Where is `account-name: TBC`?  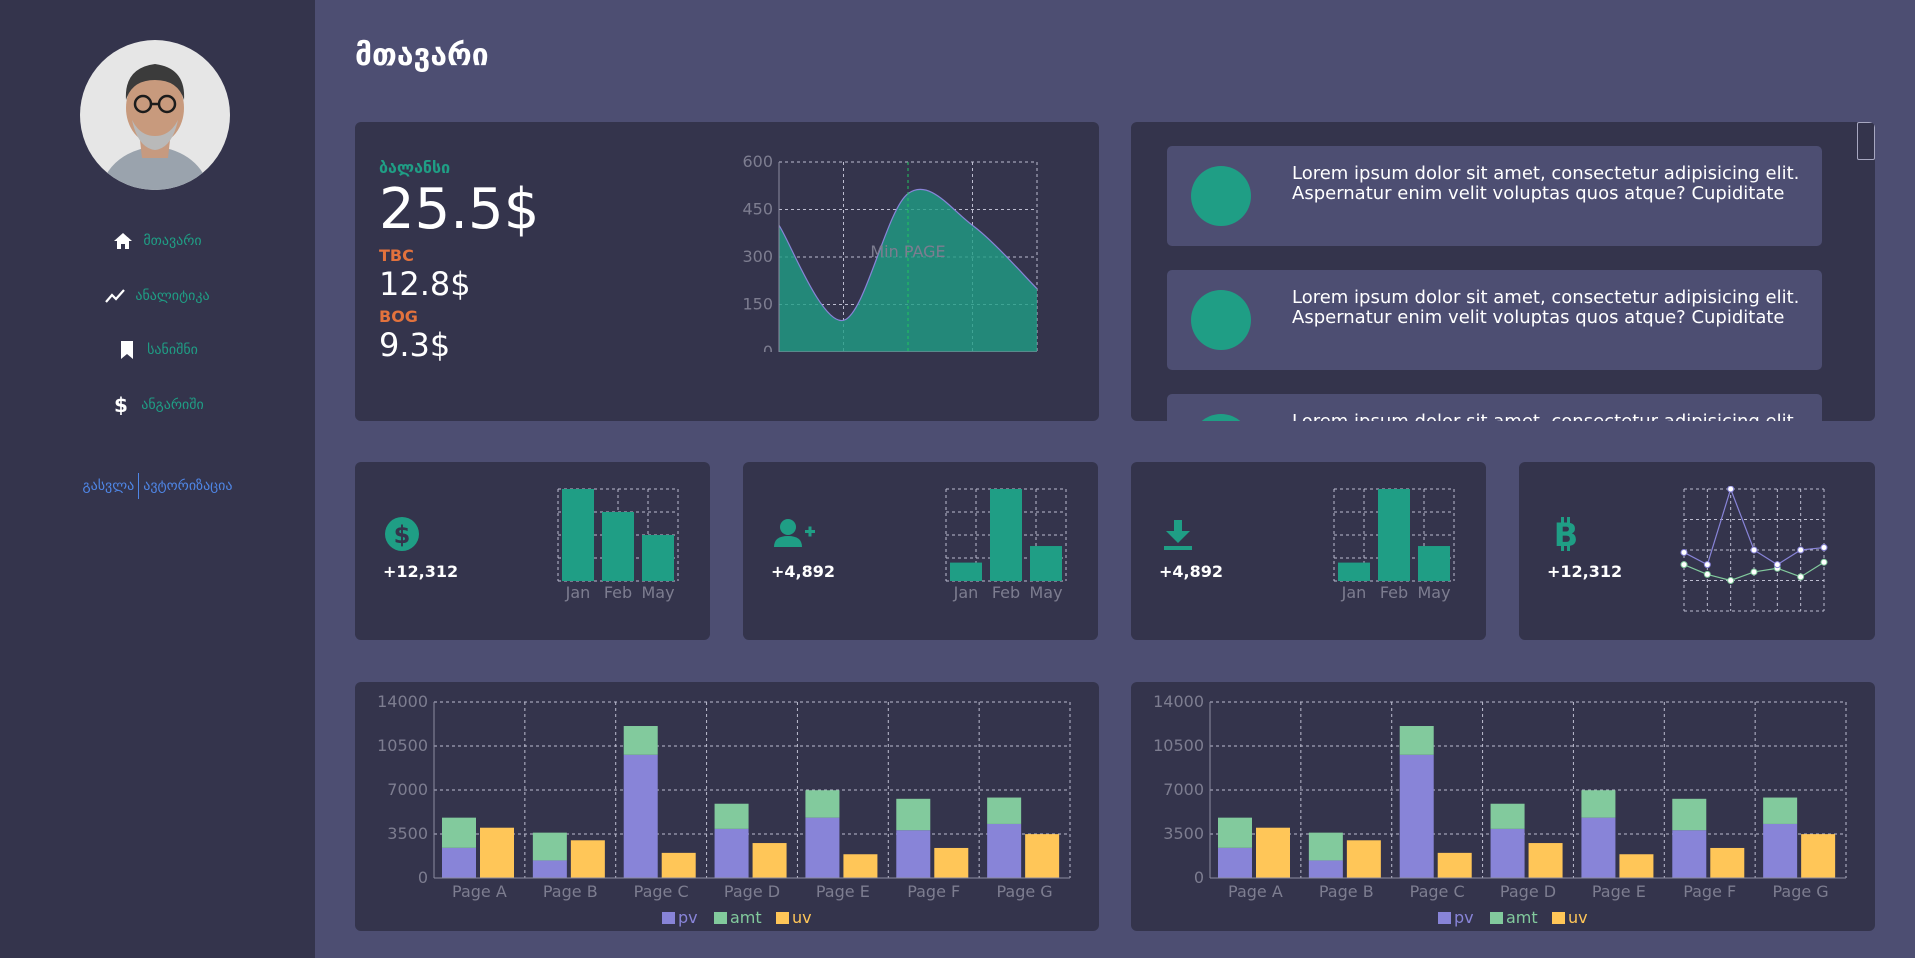
account-name: TBC is located at coordinates (396, 255).